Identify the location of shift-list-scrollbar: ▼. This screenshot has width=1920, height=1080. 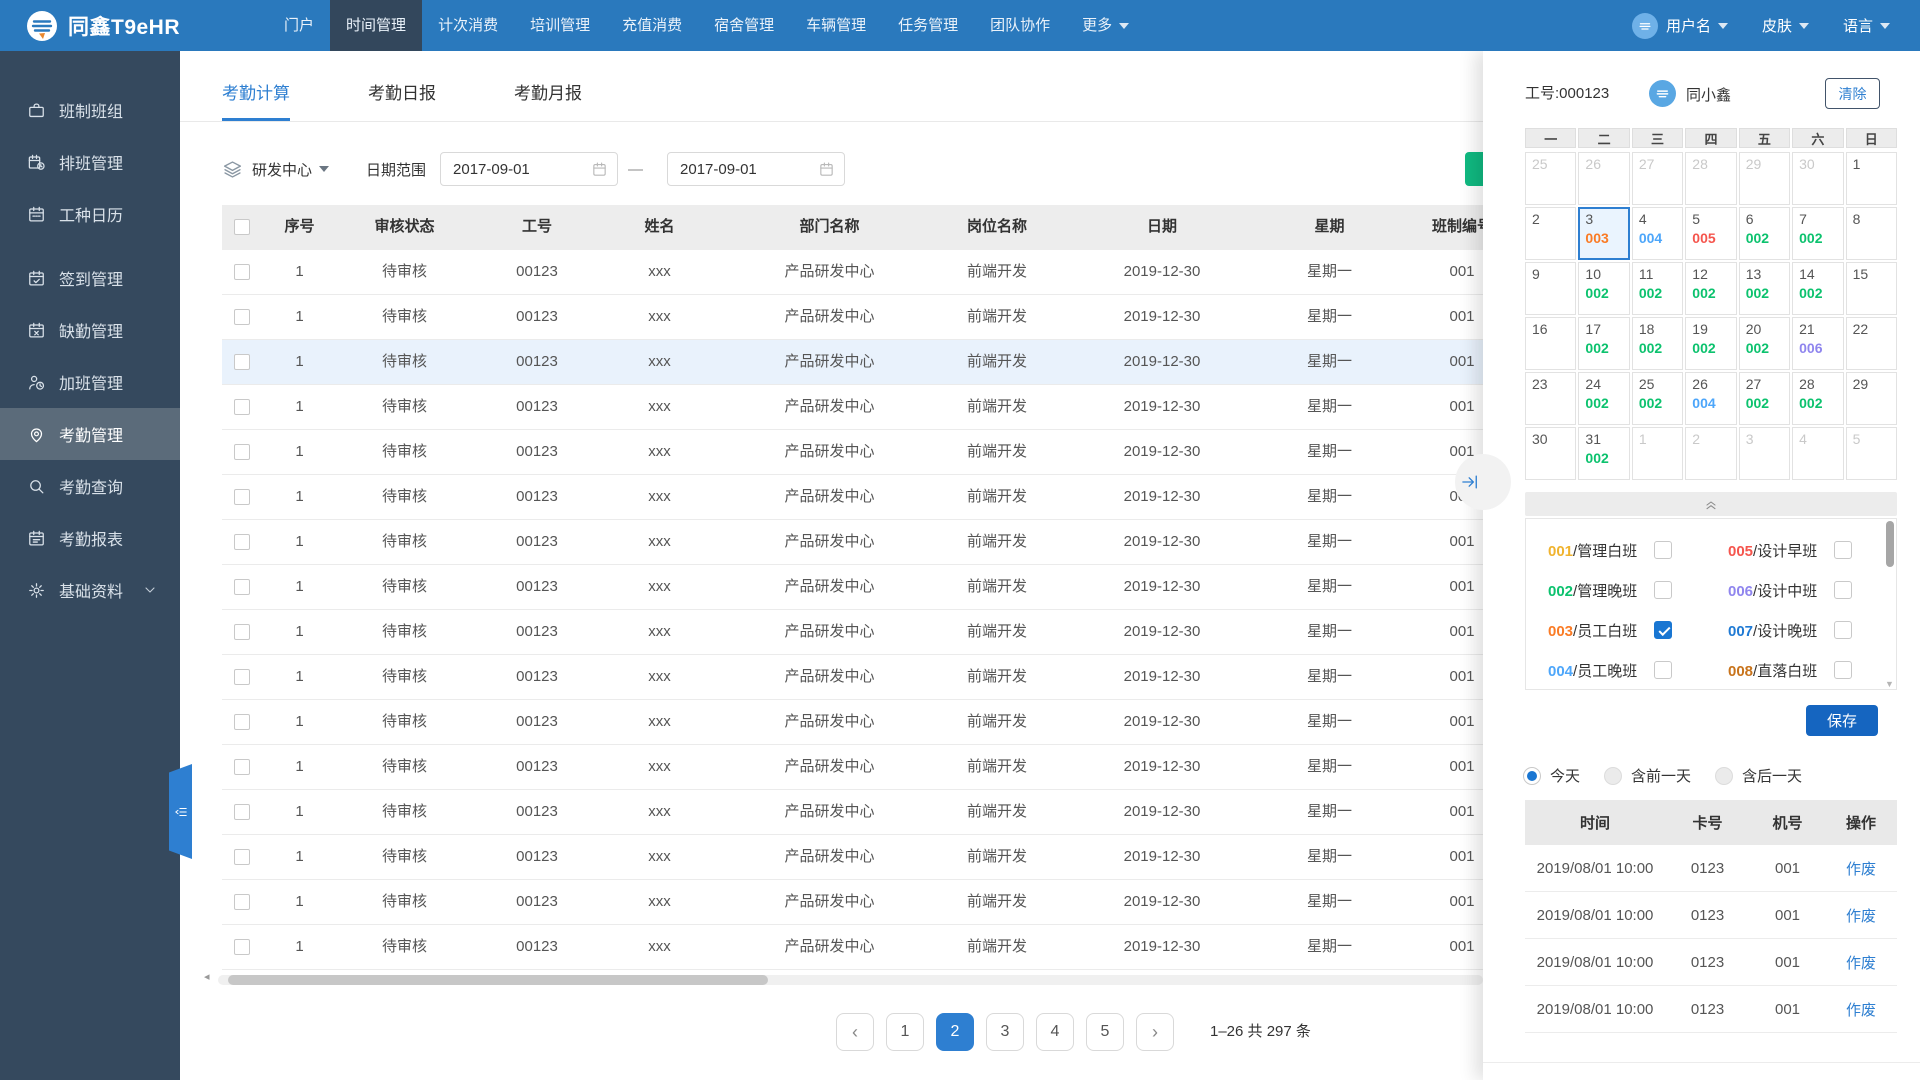
(1889, 605).